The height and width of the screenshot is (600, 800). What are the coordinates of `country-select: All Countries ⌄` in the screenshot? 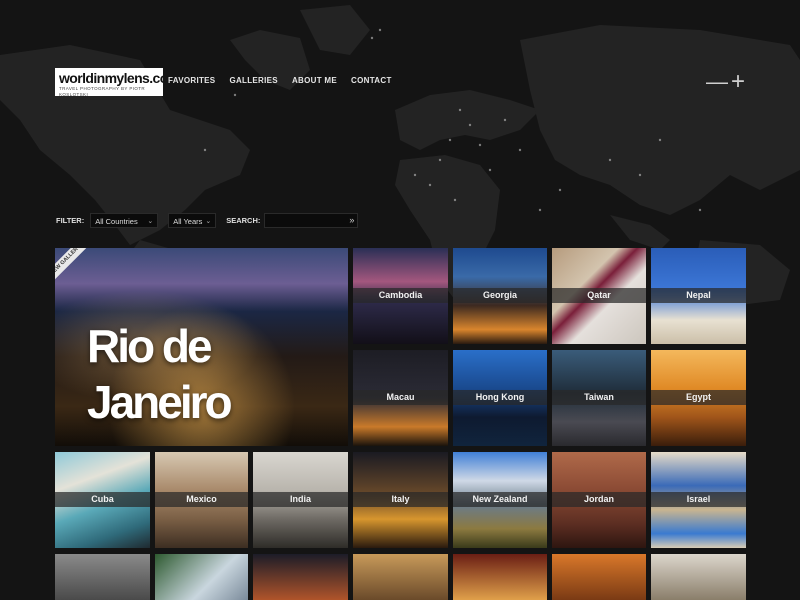 It's located at (124, 220).